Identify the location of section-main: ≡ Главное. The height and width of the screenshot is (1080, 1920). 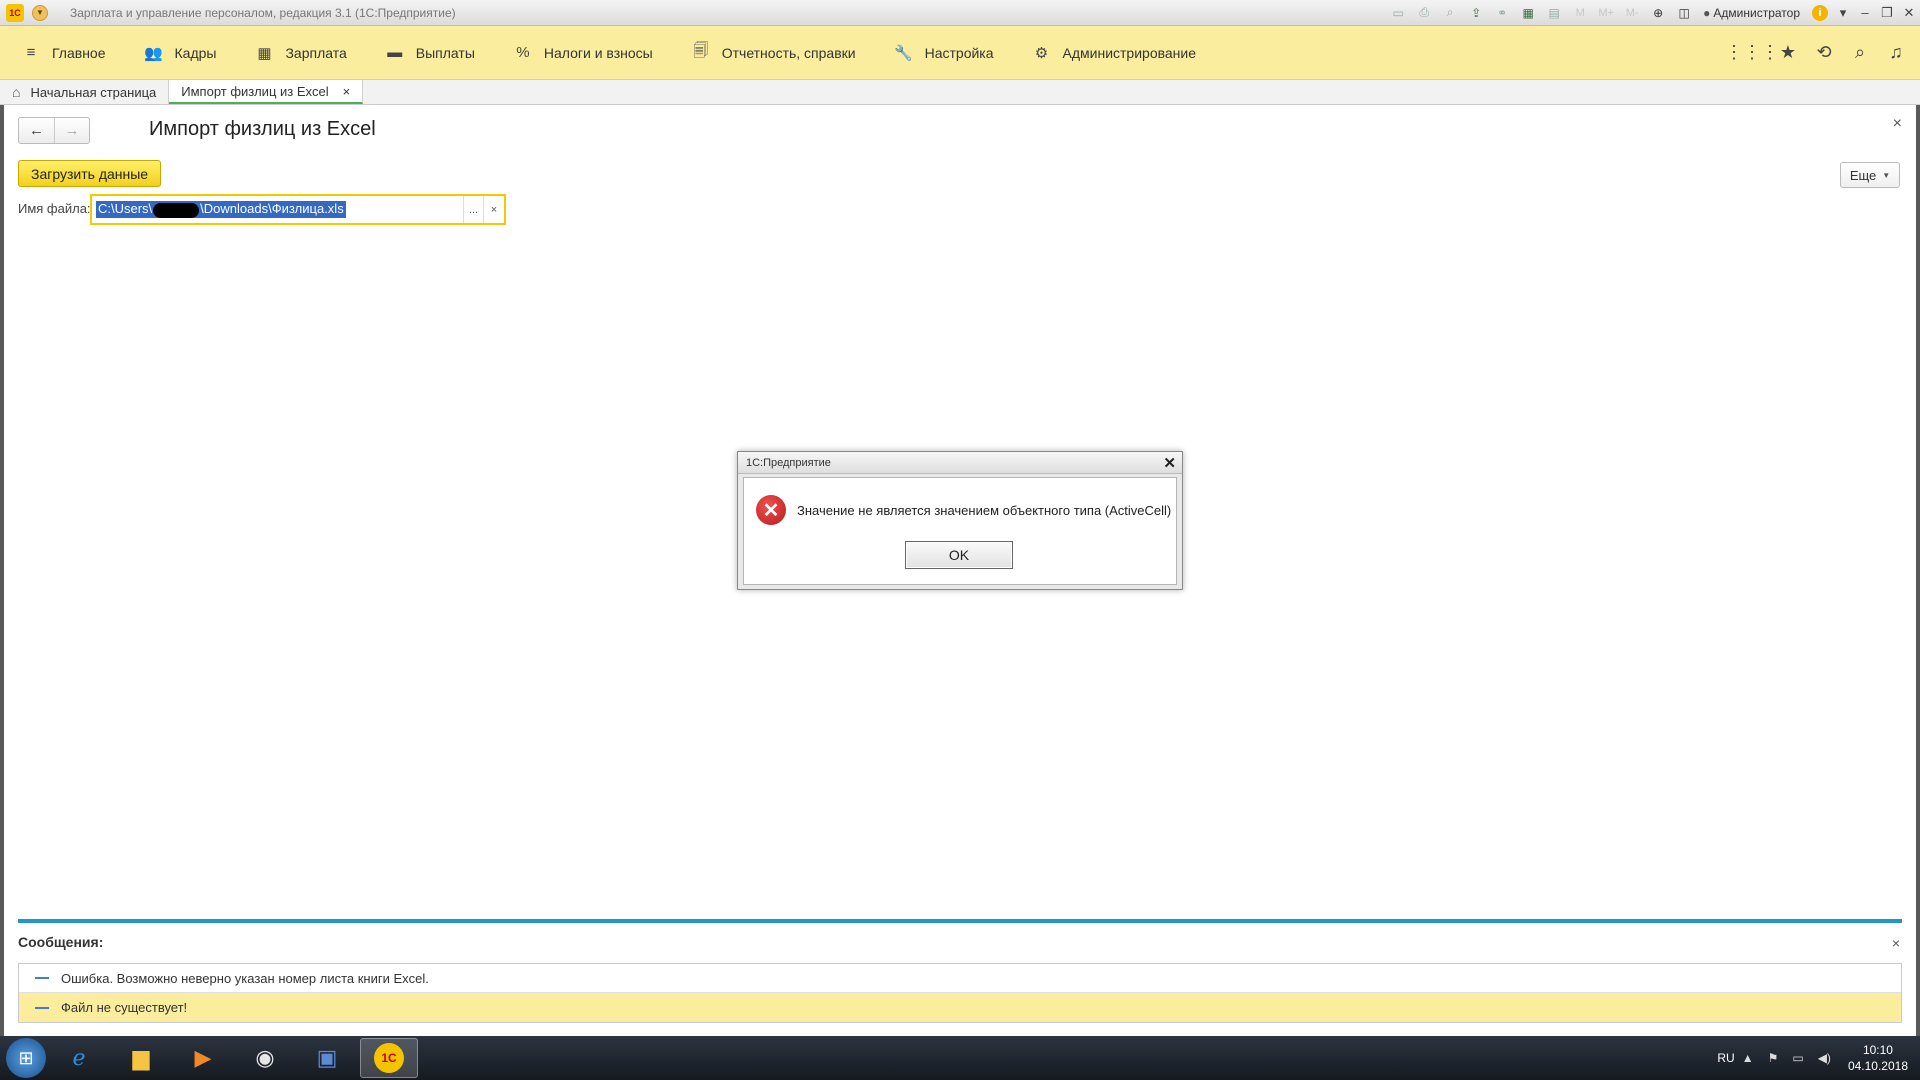
(61, 52).